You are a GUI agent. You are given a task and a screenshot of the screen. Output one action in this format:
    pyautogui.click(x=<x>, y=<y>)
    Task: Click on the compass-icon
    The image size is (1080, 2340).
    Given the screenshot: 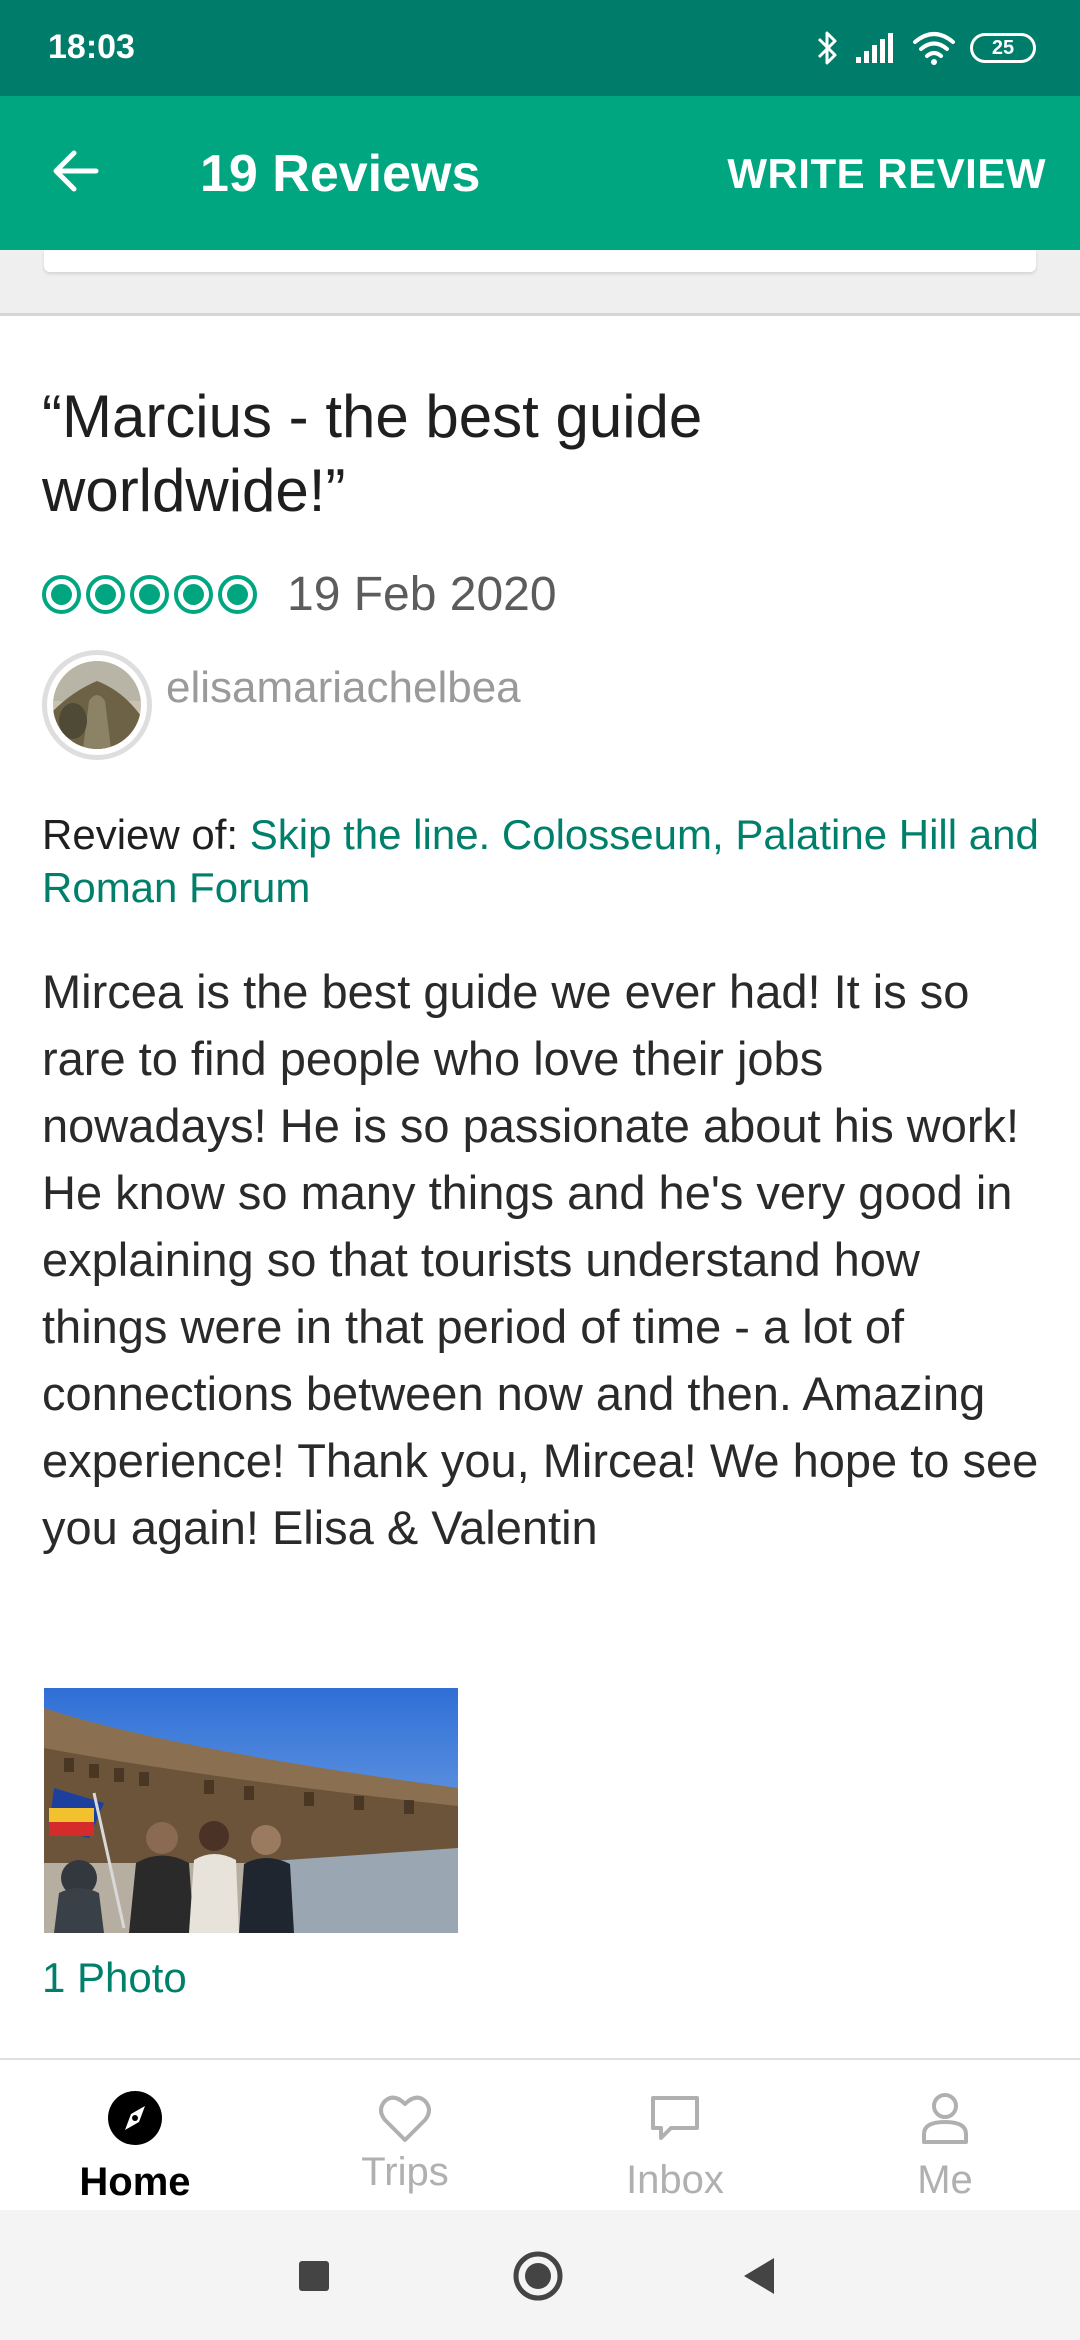 What is the action you would take?
    pyautogui.click(x=135, y=2118)
    